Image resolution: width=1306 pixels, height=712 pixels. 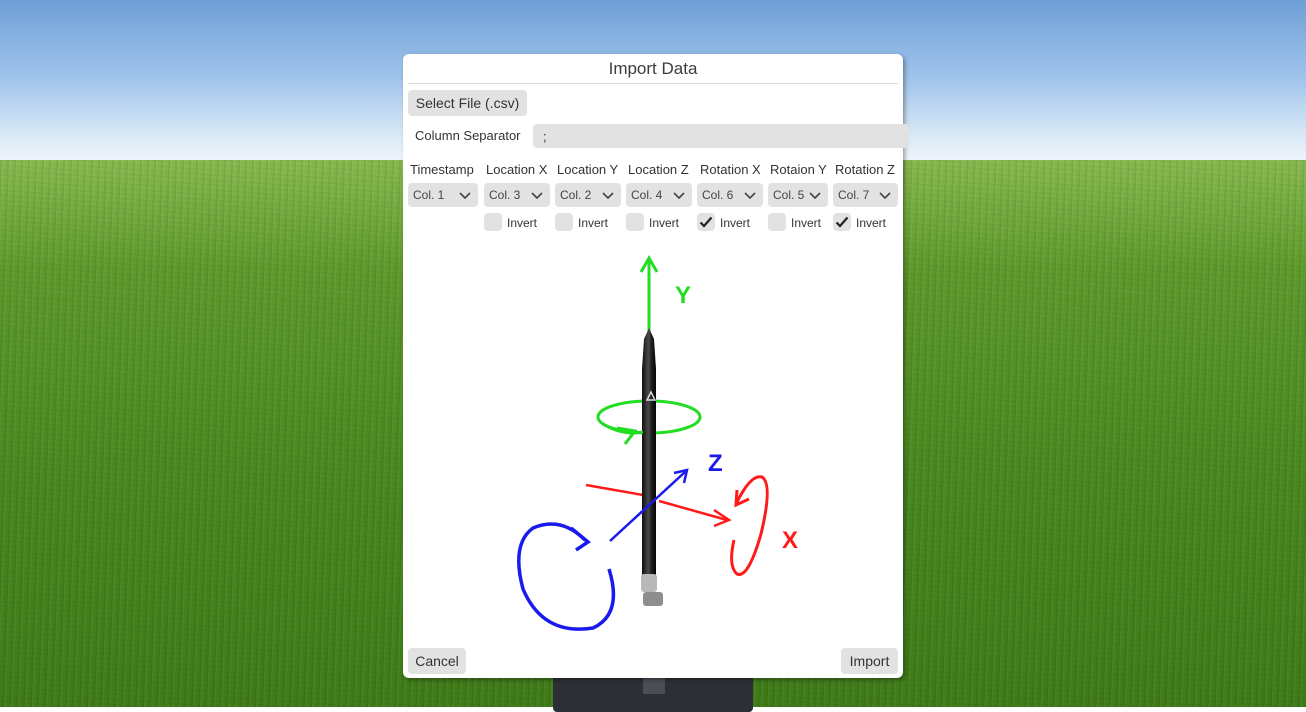 What do you see at coordinates (437, 661) in the screenshot?
I see `cancel-button: Cancel` at bounding box center [437, 661].